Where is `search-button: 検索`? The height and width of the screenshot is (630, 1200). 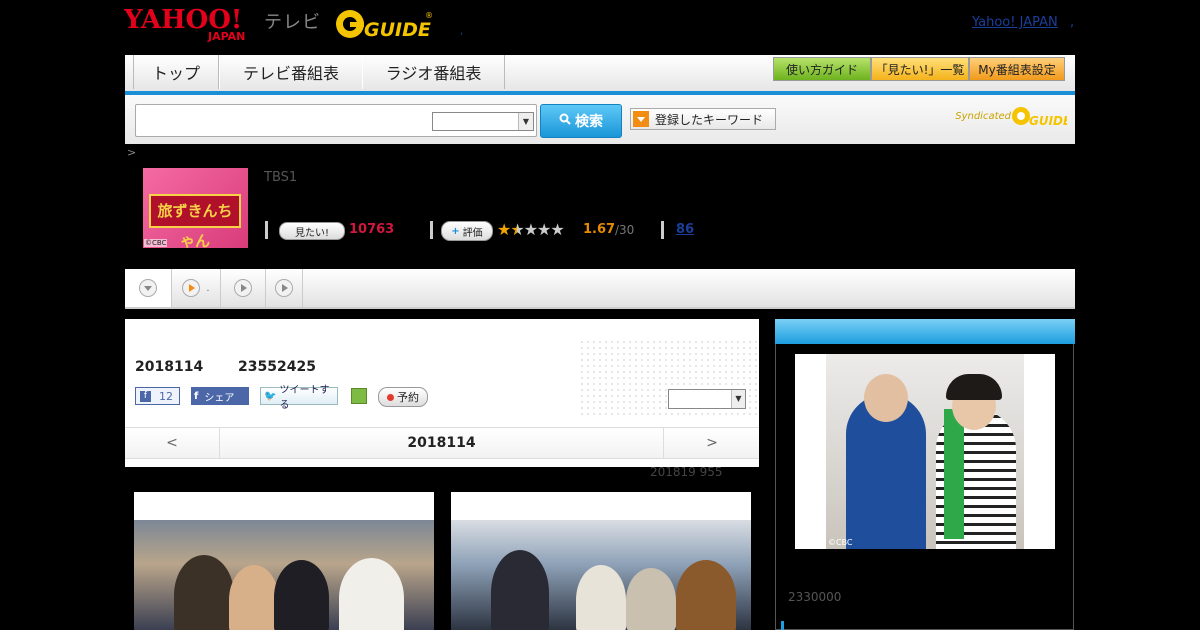
search-button: 検索 is located at coordinates (581, 121).